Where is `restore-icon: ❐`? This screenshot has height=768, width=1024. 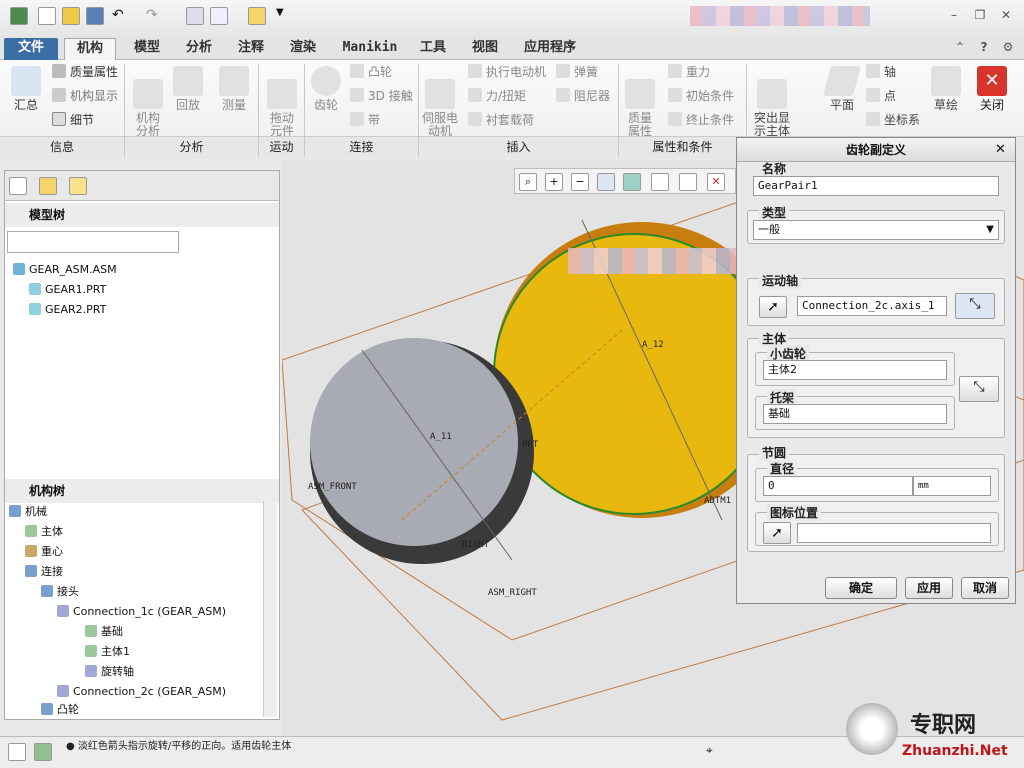 restore-icon: ❐ is located at coordinates (980, 15).